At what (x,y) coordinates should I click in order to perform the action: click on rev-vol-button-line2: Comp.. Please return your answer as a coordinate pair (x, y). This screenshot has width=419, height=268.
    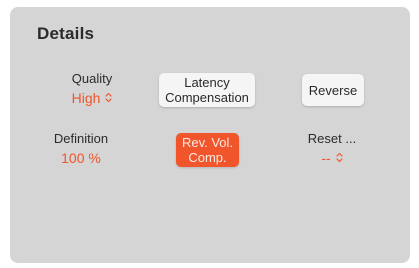
    Looking at the image, I should click on (207, 157).